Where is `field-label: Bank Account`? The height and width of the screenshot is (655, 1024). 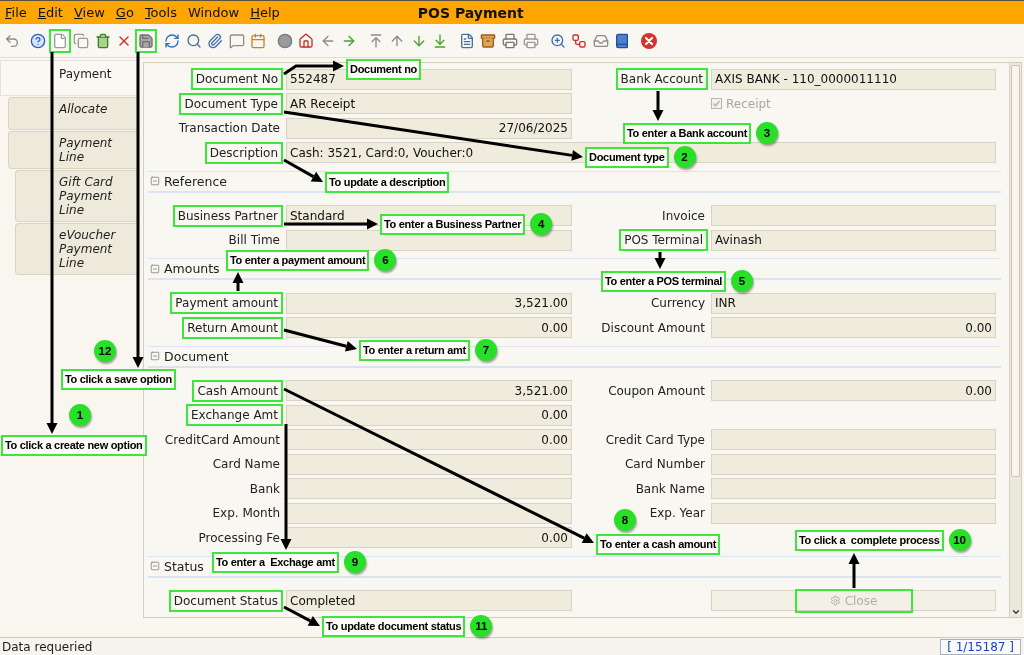
field-label: Bank Account is located at coordinates (661, 79).